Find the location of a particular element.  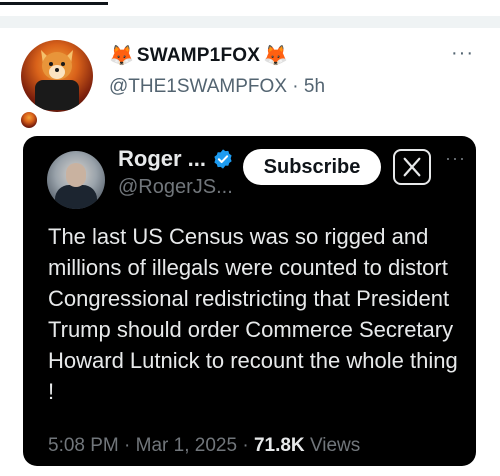

avatar-image is located at coordinates (57, 76).